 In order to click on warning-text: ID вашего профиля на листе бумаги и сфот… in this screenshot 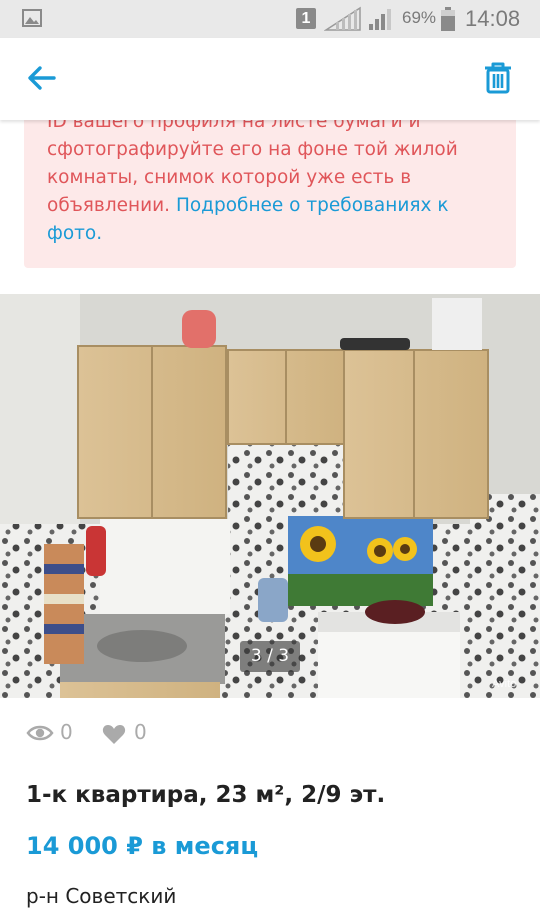, I will do `click(274, 178)`.